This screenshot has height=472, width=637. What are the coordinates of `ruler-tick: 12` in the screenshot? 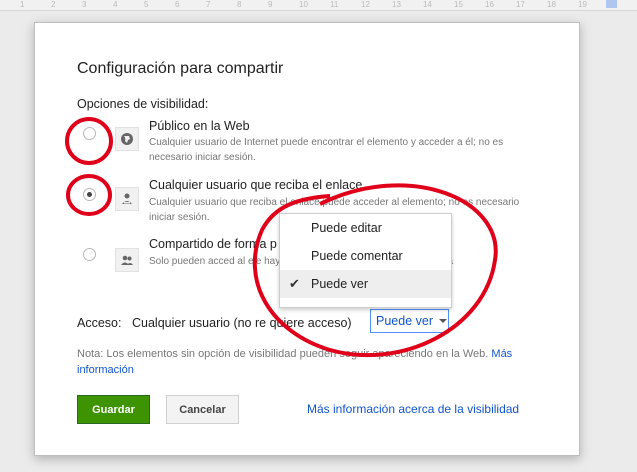 It's located at (365, 4).